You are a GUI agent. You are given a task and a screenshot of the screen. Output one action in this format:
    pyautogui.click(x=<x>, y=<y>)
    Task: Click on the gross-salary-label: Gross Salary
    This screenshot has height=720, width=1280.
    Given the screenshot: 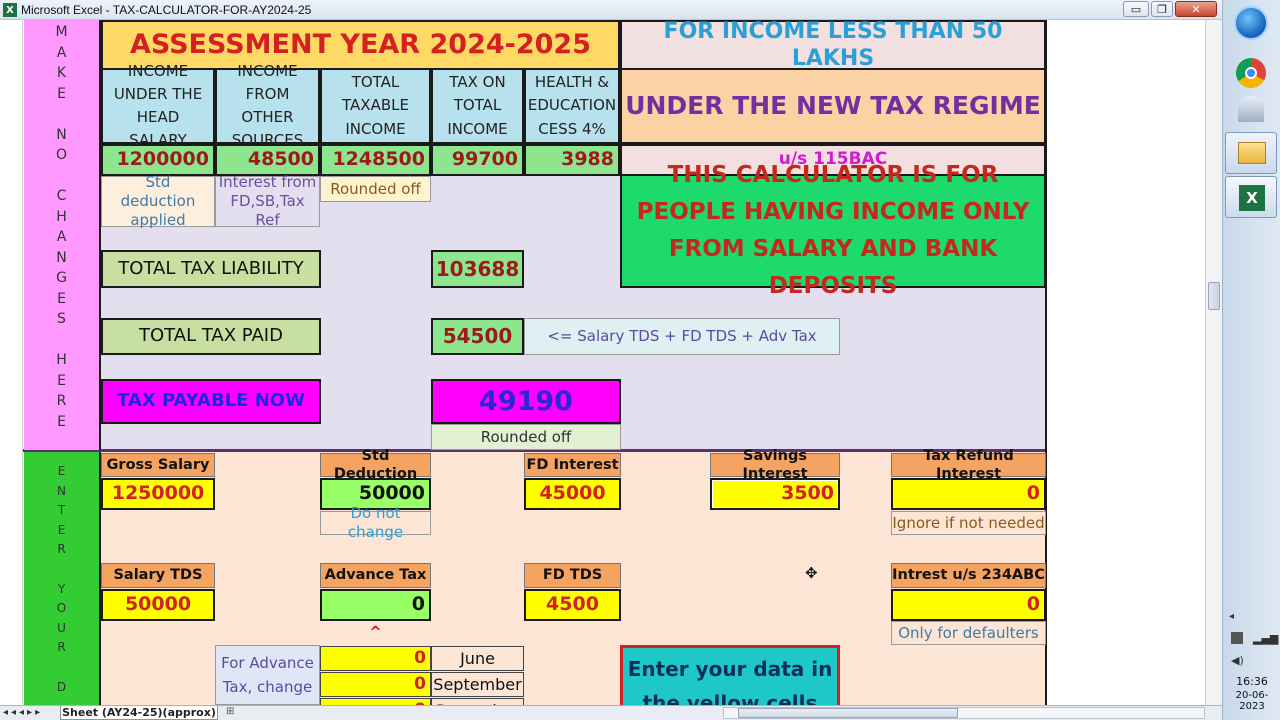 What is the action you would take?
    pyautogui.click(x=158, y=465)
    